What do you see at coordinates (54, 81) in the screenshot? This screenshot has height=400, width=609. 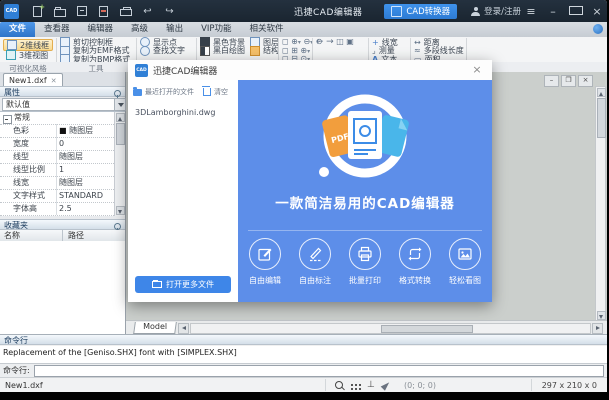 I see `tab-close-icon: ✕` at bounding box center [54, 81].